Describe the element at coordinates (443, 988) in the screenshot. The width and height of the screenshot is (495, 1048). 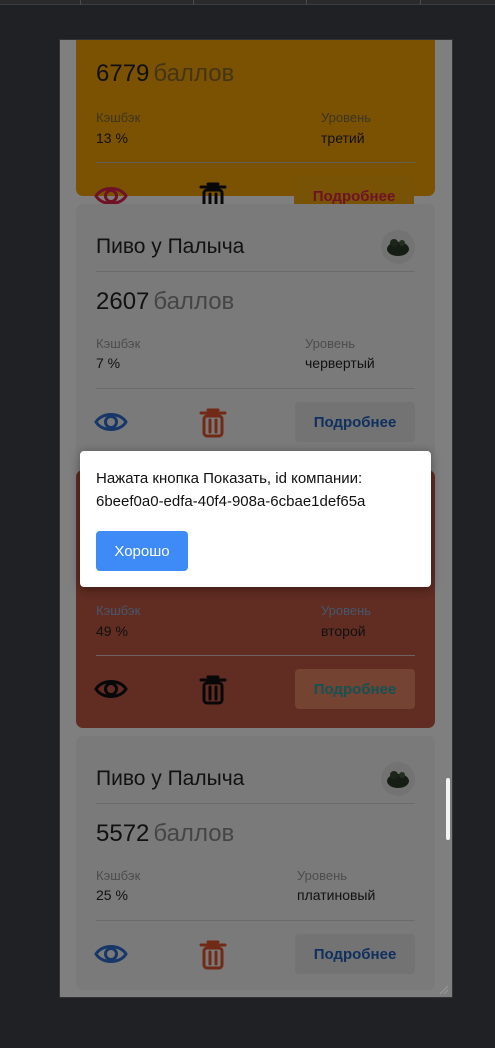
I see `resize-handle` at that location.